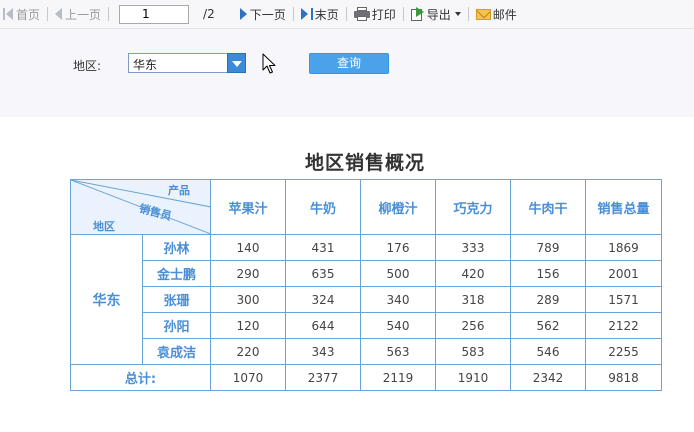 The width and height of the screenshot is (694, 432). I want to click on next-page-label: 下一页, so click(267, 14).